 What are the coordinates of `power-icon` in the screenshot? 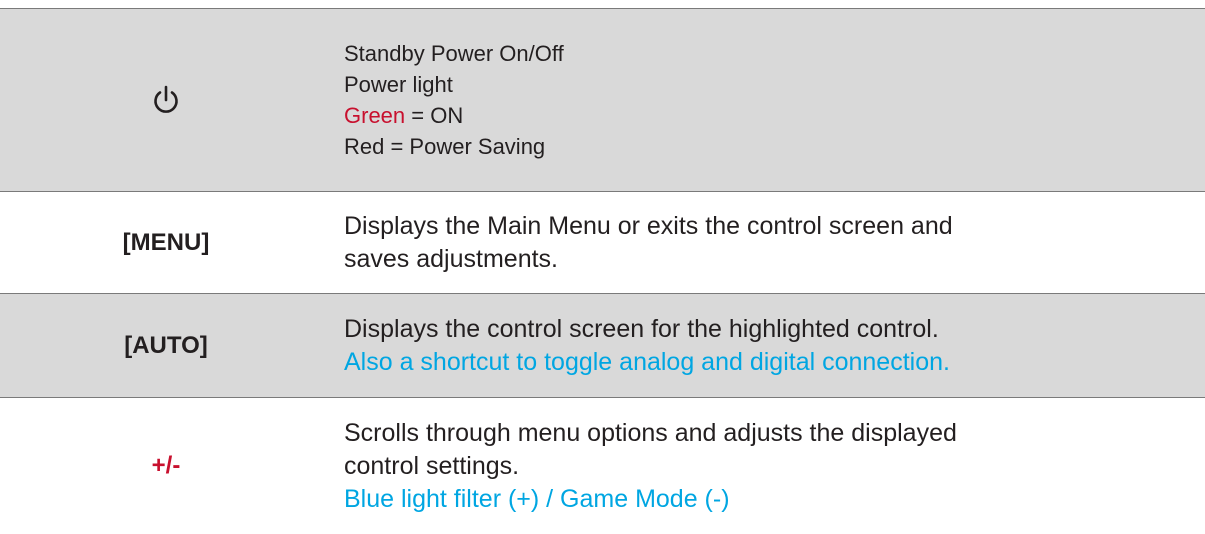 It's located at (166, 100).